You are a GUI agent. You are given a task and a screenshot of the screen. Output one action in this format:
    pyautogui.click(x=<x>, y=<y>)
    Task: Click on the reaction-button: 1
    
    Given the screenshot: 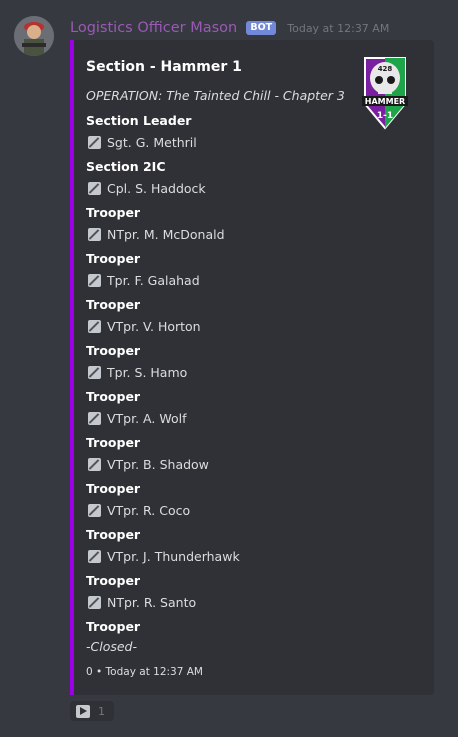 What is the action you would take?
    pyautogui.click(x=92, y=711)
    